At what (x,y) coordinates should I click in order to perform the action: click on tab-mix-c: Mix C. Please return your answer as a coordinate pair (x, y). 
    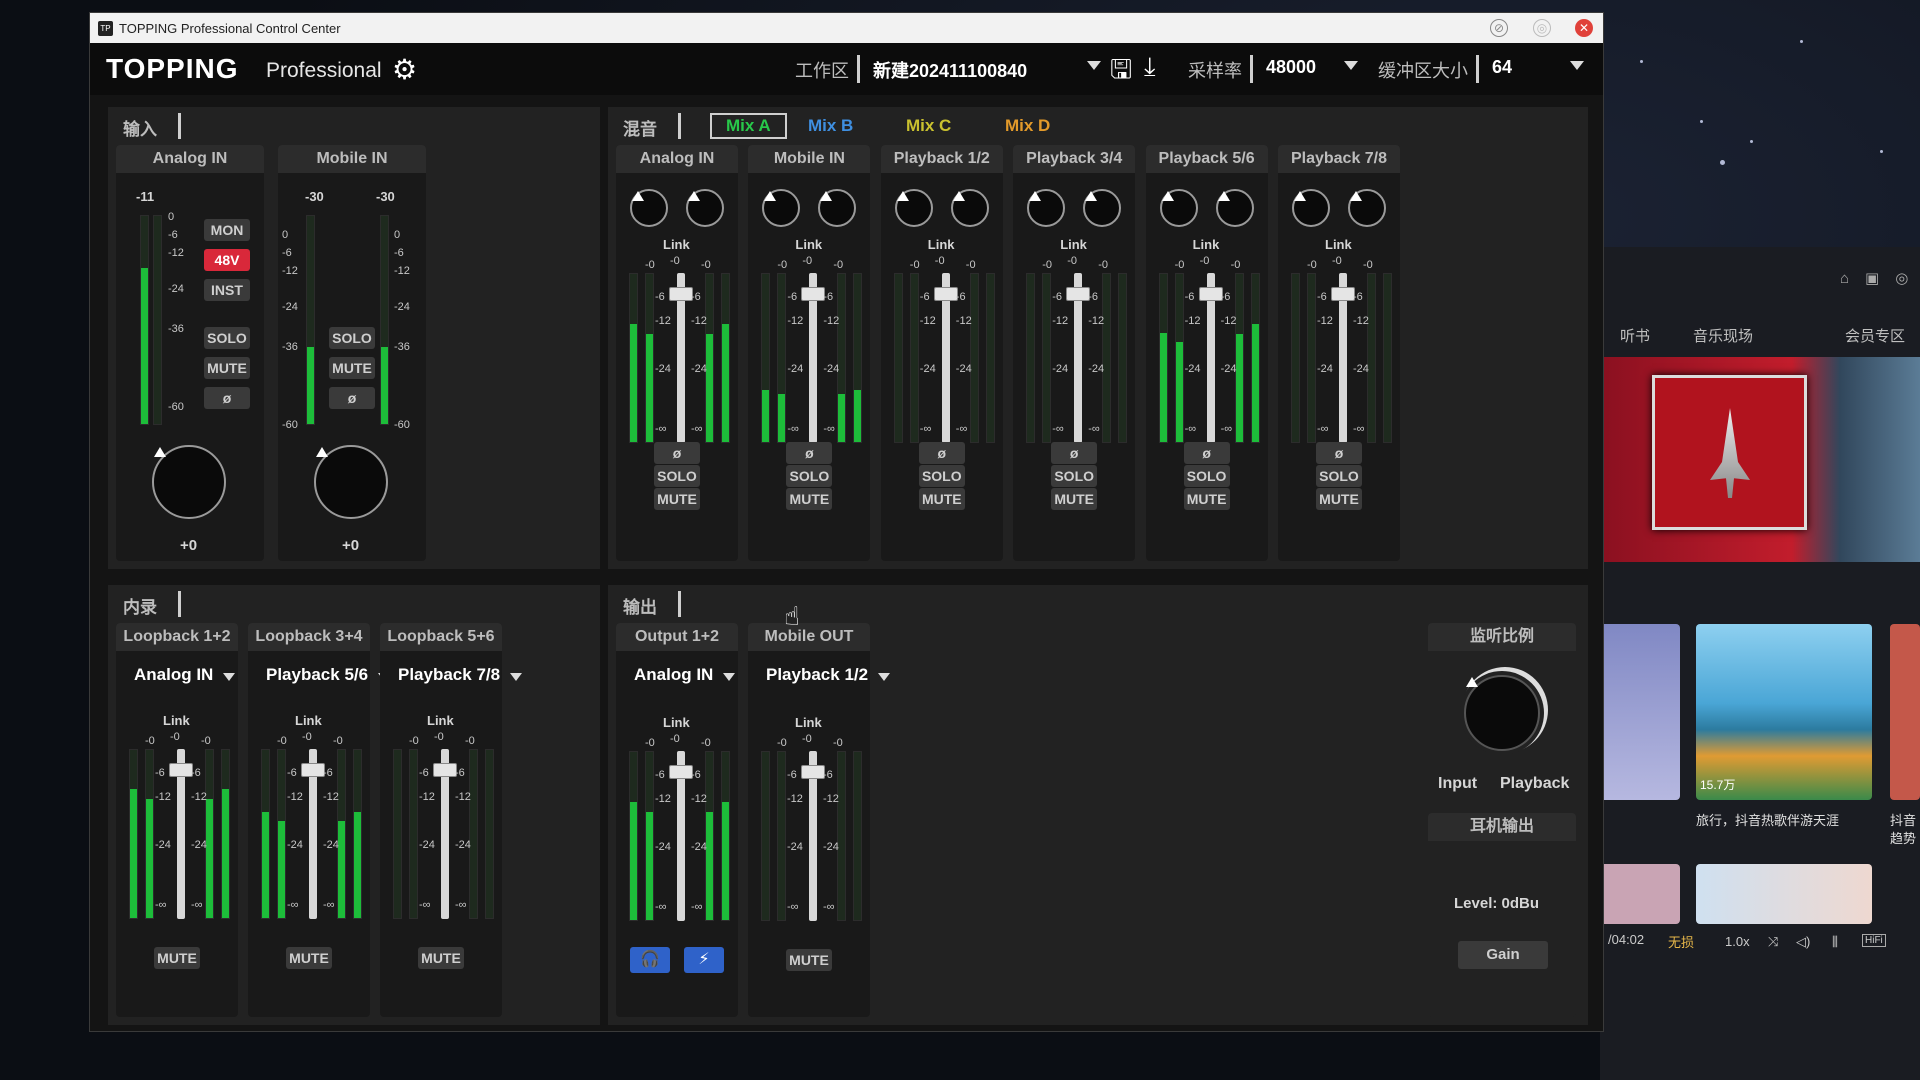
    Looking at the image, I should click on (928, 126).